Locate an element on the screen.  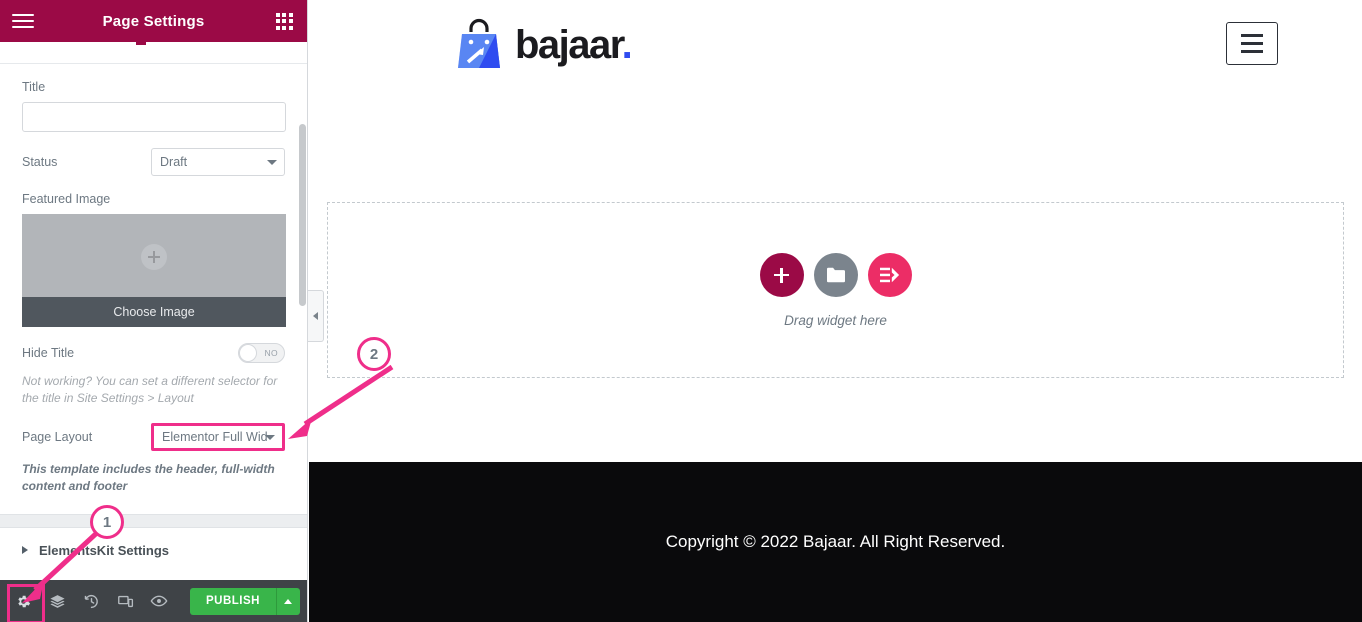
accordion-elementskit-settings: ElementsKit Settings is located at coordinates (153, 550).